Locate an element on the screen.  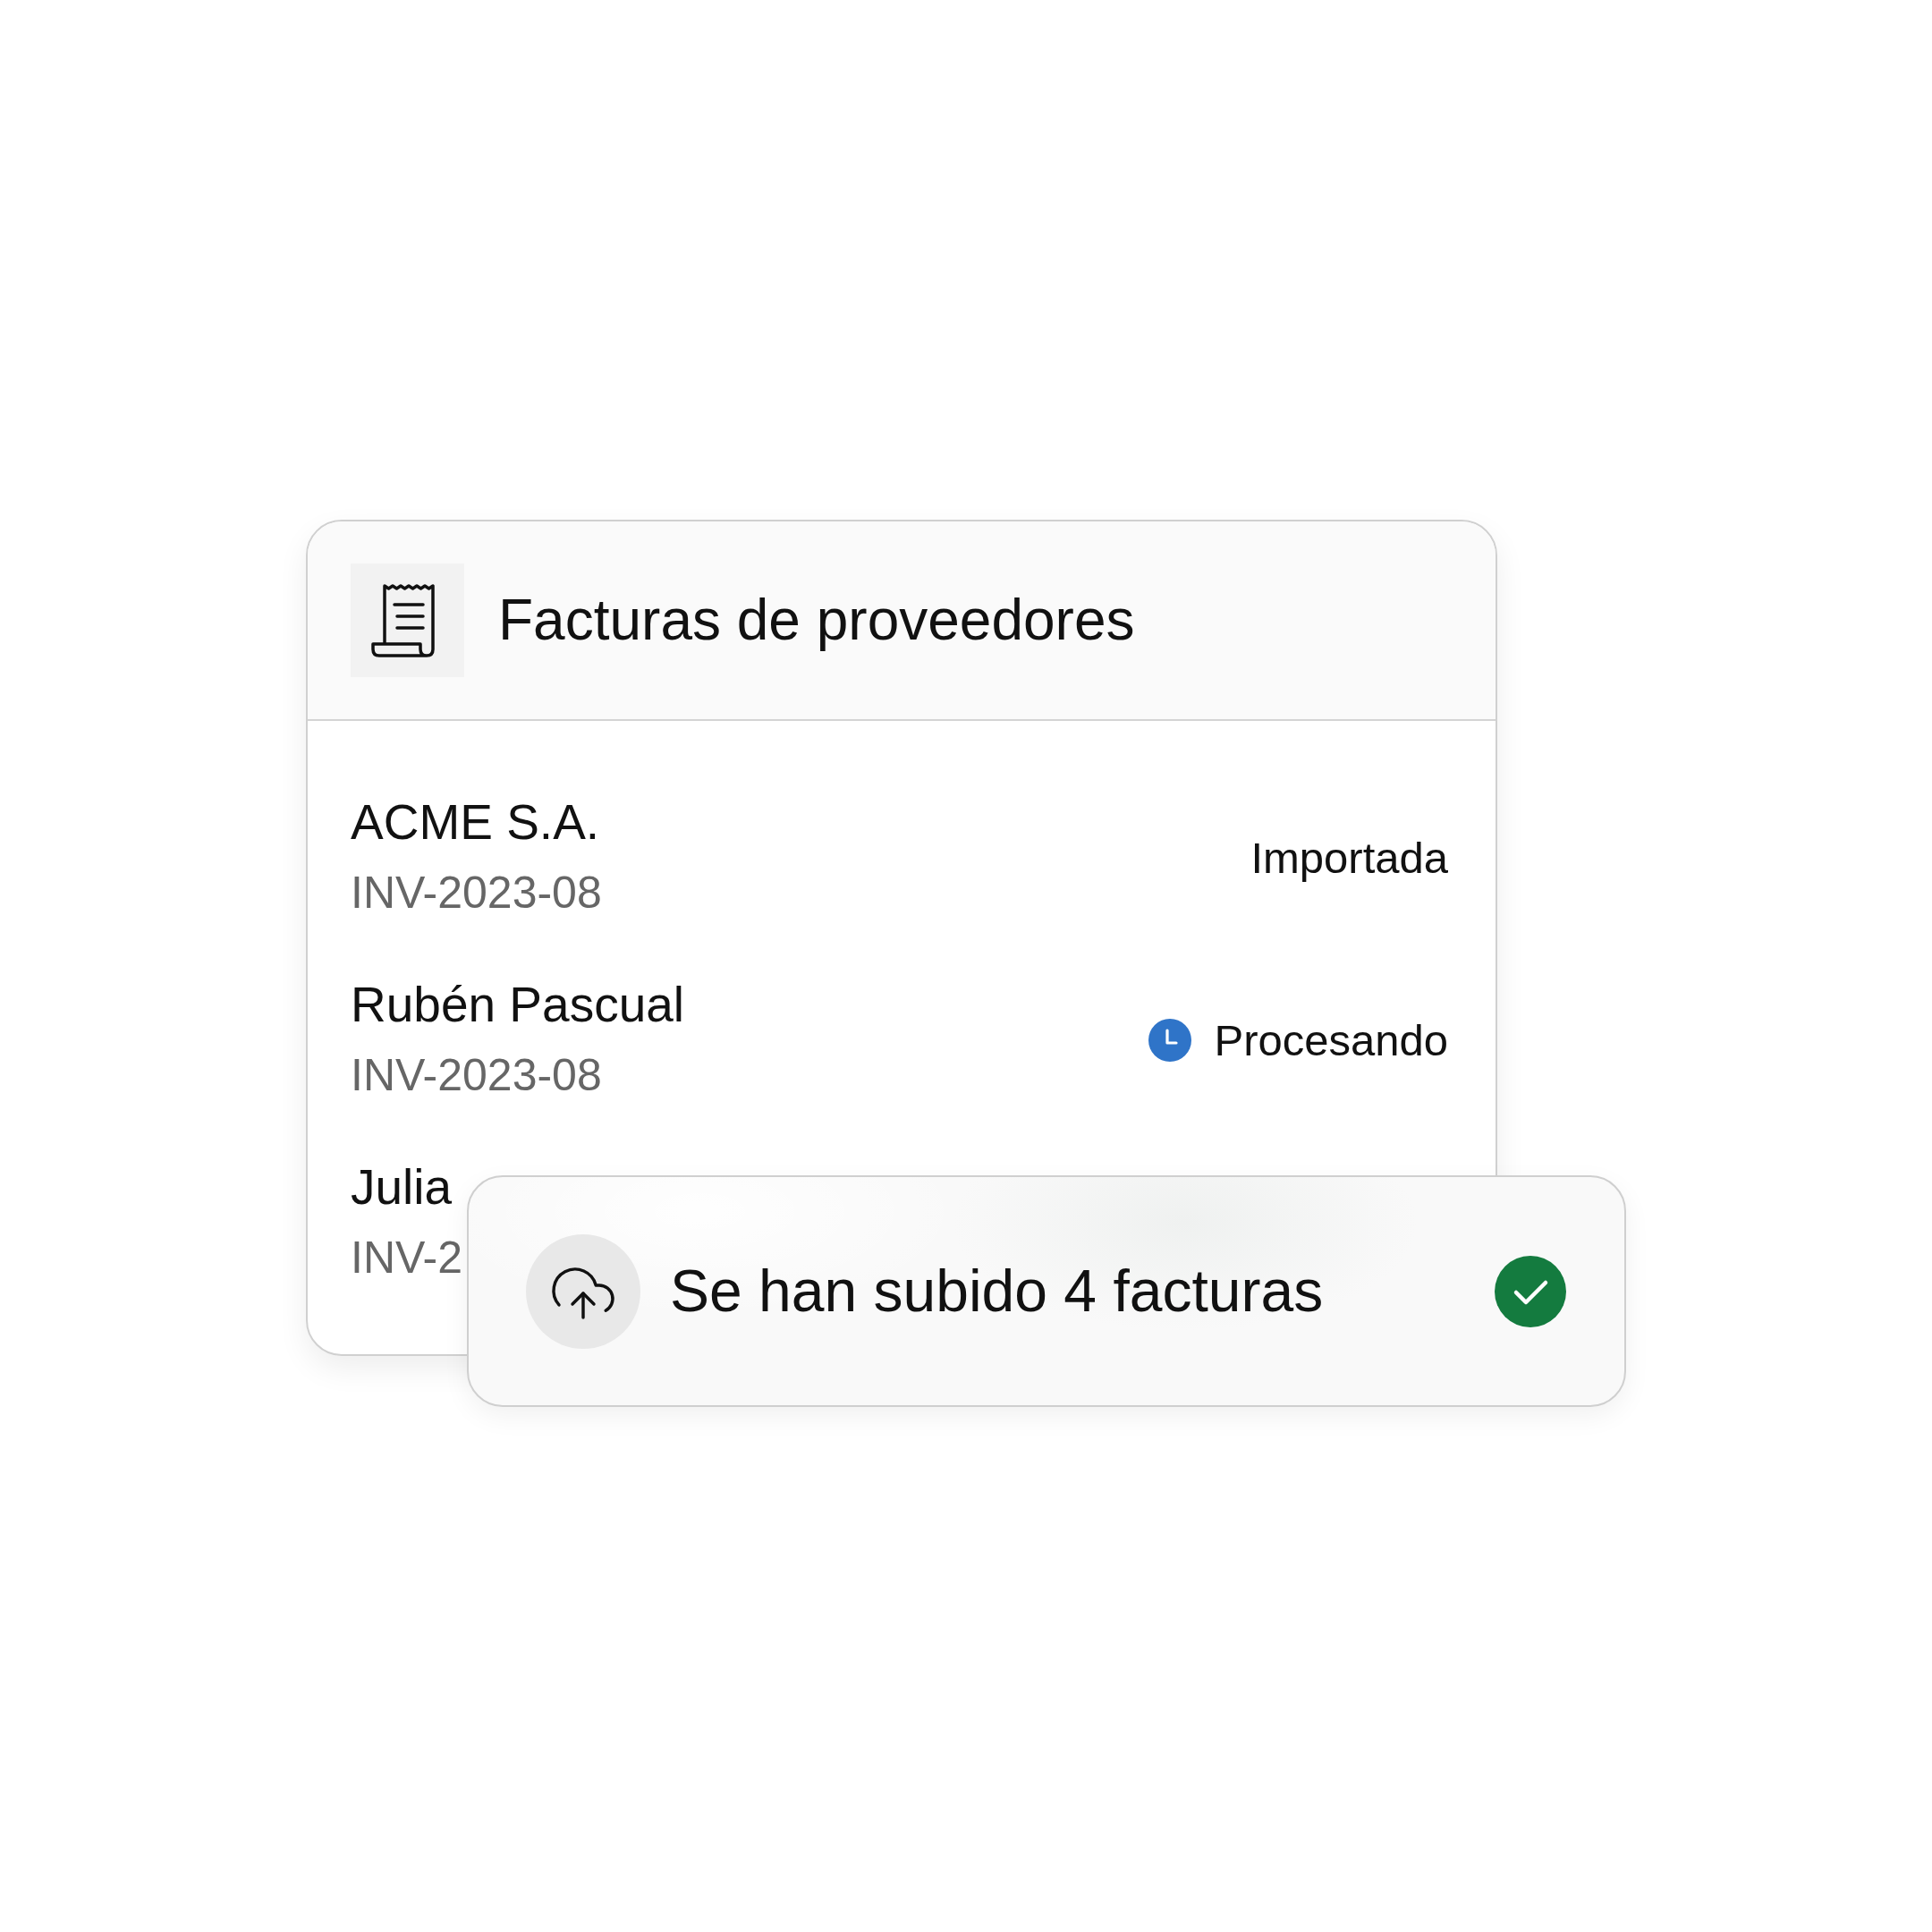
invoice-number: INV-2 is located at coordinates (407, 1258).